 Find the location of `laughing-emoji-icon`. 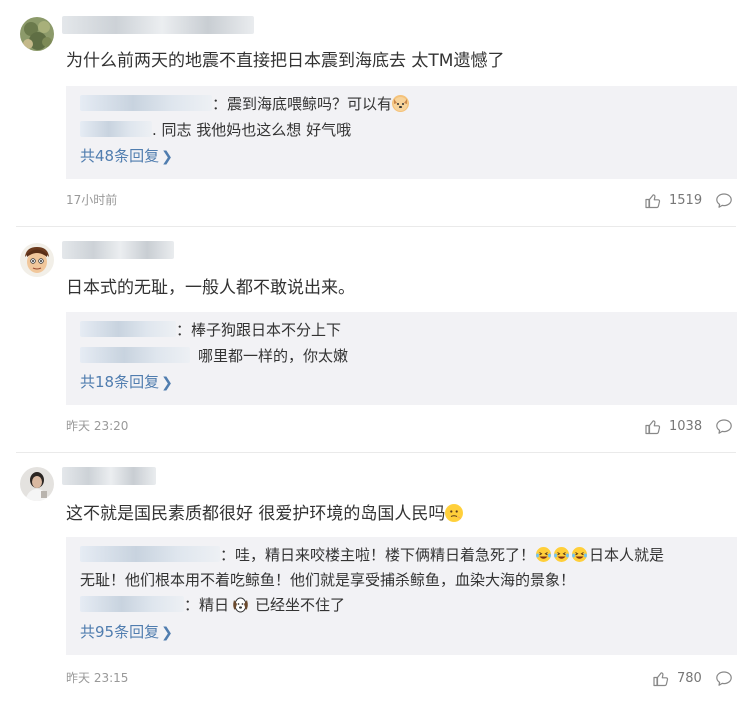

laughing-emoji-icon is located at coordinates (562, 557).